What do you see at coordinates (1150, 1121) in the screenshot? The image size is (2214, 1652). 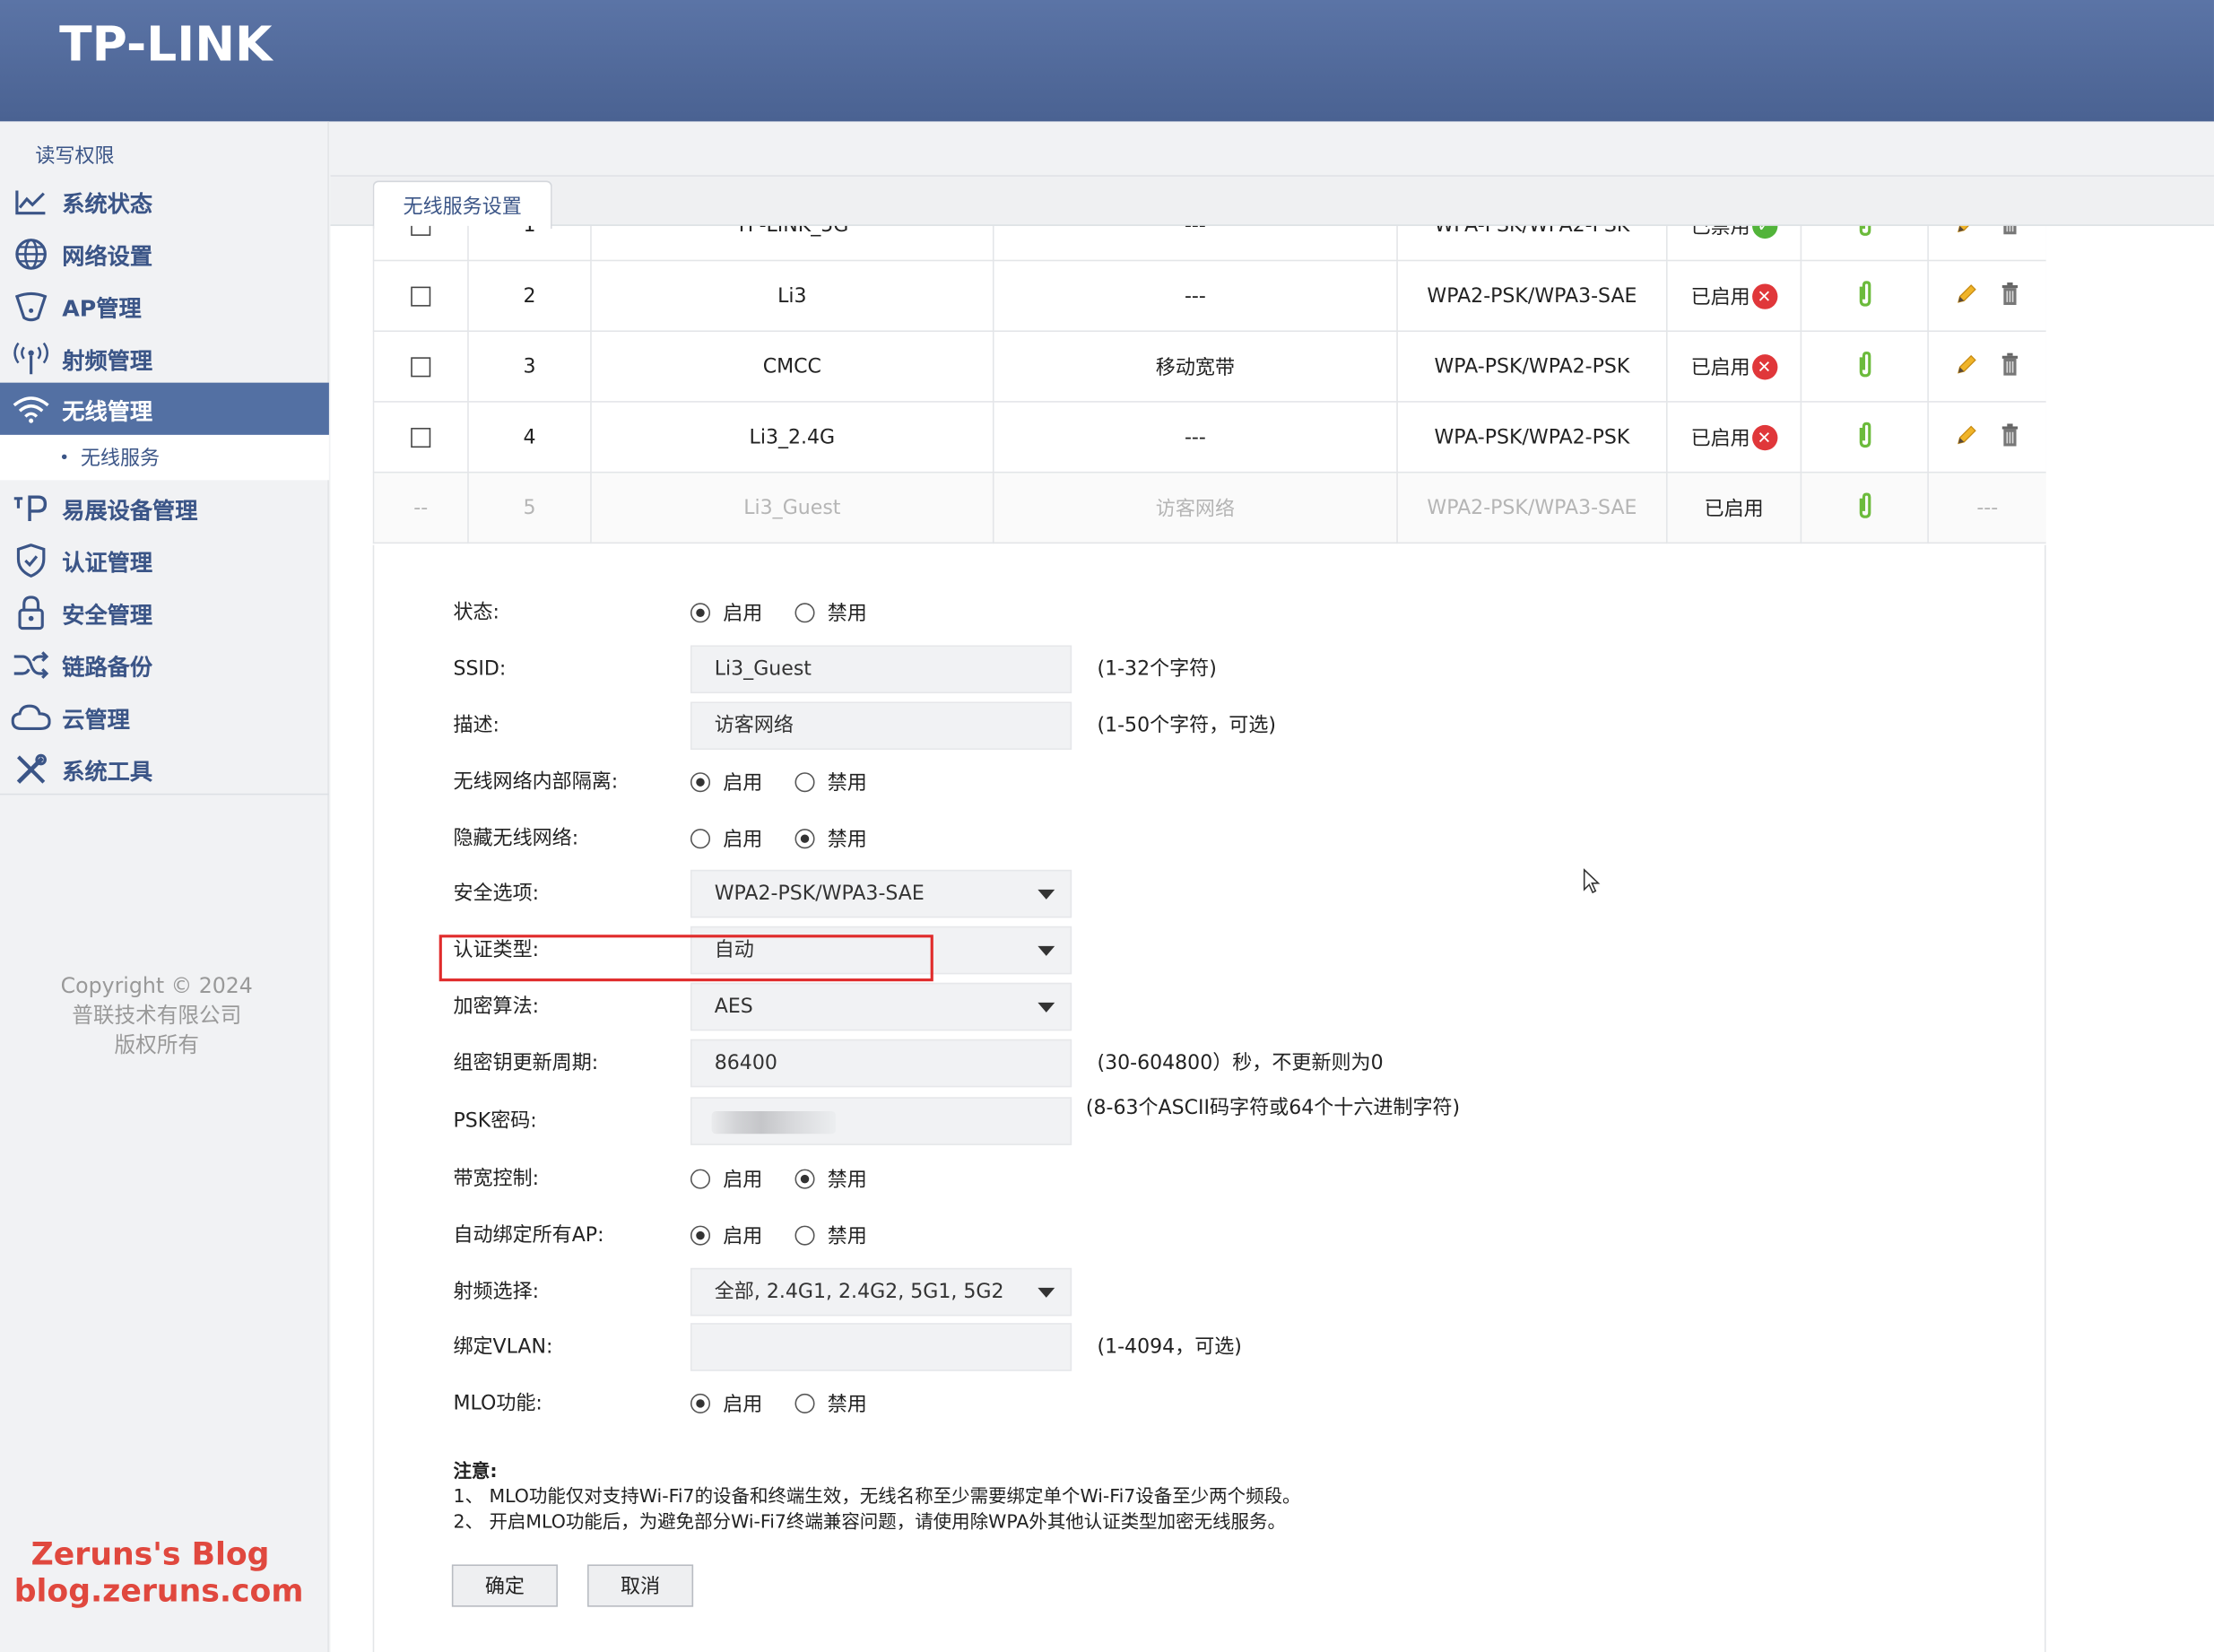 I see `form-row-psk: PSK密码: (8-63个ASCII码字符或64个十六进制字符)` at bounding box center [1150, 1121].